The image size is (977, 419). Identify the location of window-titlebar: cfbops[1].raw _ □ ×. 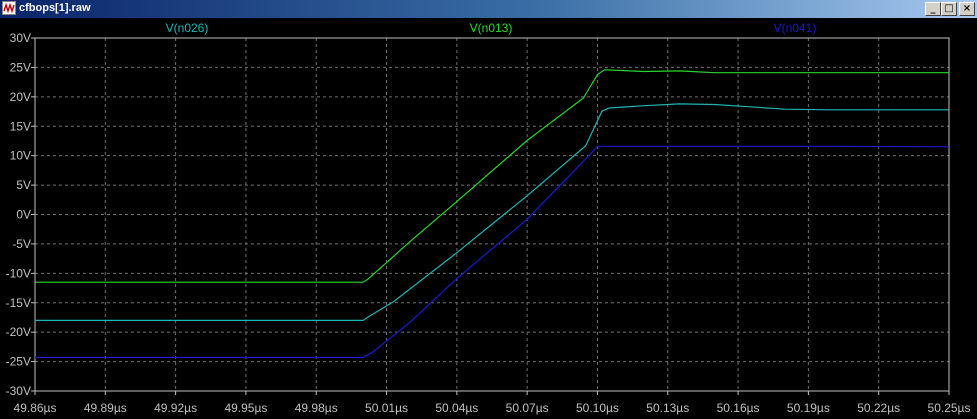
(488, 9).